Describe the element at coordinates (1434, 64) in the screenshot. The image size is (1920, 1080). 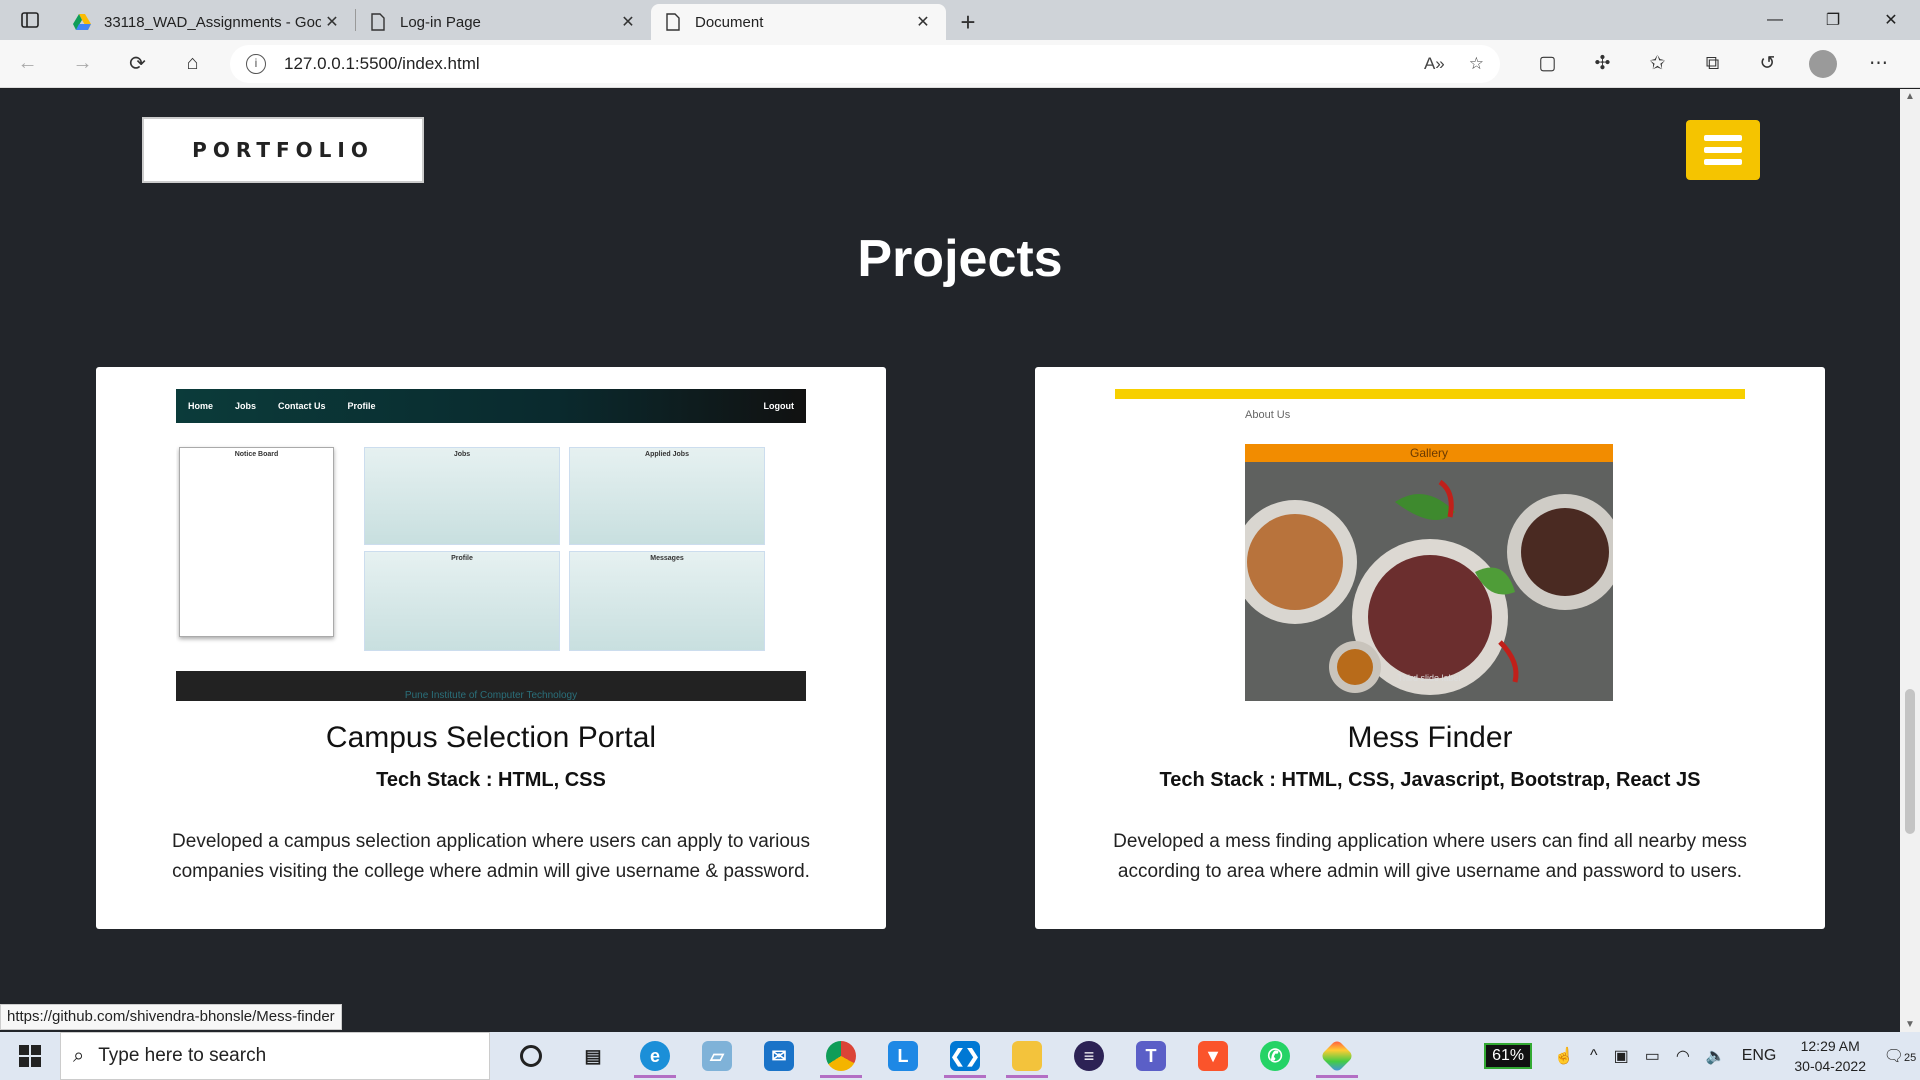
I see `read-aloud-icon: A»` at that location.